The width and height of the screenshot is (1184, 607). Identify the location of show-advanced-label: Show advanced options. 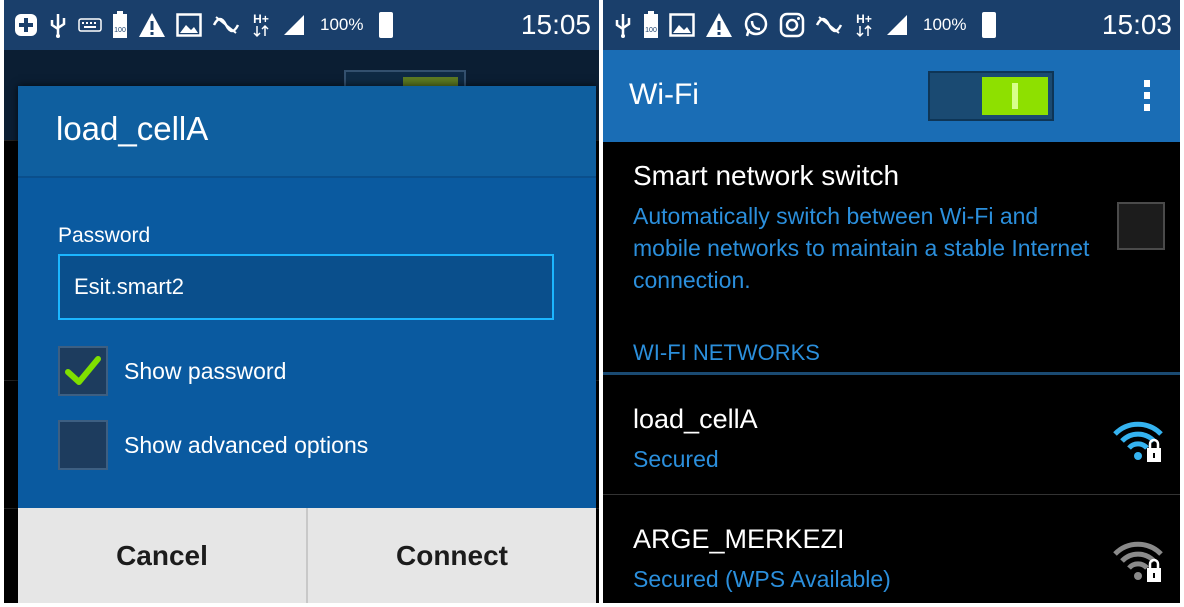
(246, 444).